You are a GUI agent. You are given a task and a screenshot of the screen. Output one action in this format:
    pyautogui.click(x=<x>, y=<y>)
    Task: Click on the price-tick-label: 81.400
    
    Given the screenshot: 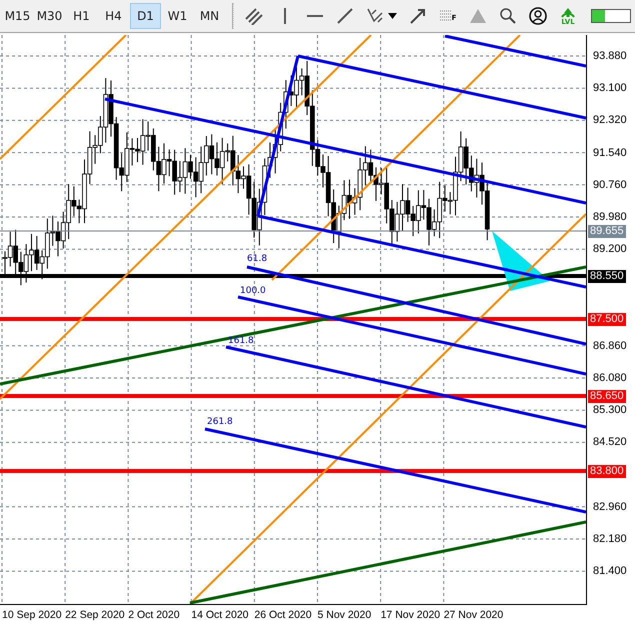 What is the action you would take?
    pyautogui.click(x=610, y=571)
    